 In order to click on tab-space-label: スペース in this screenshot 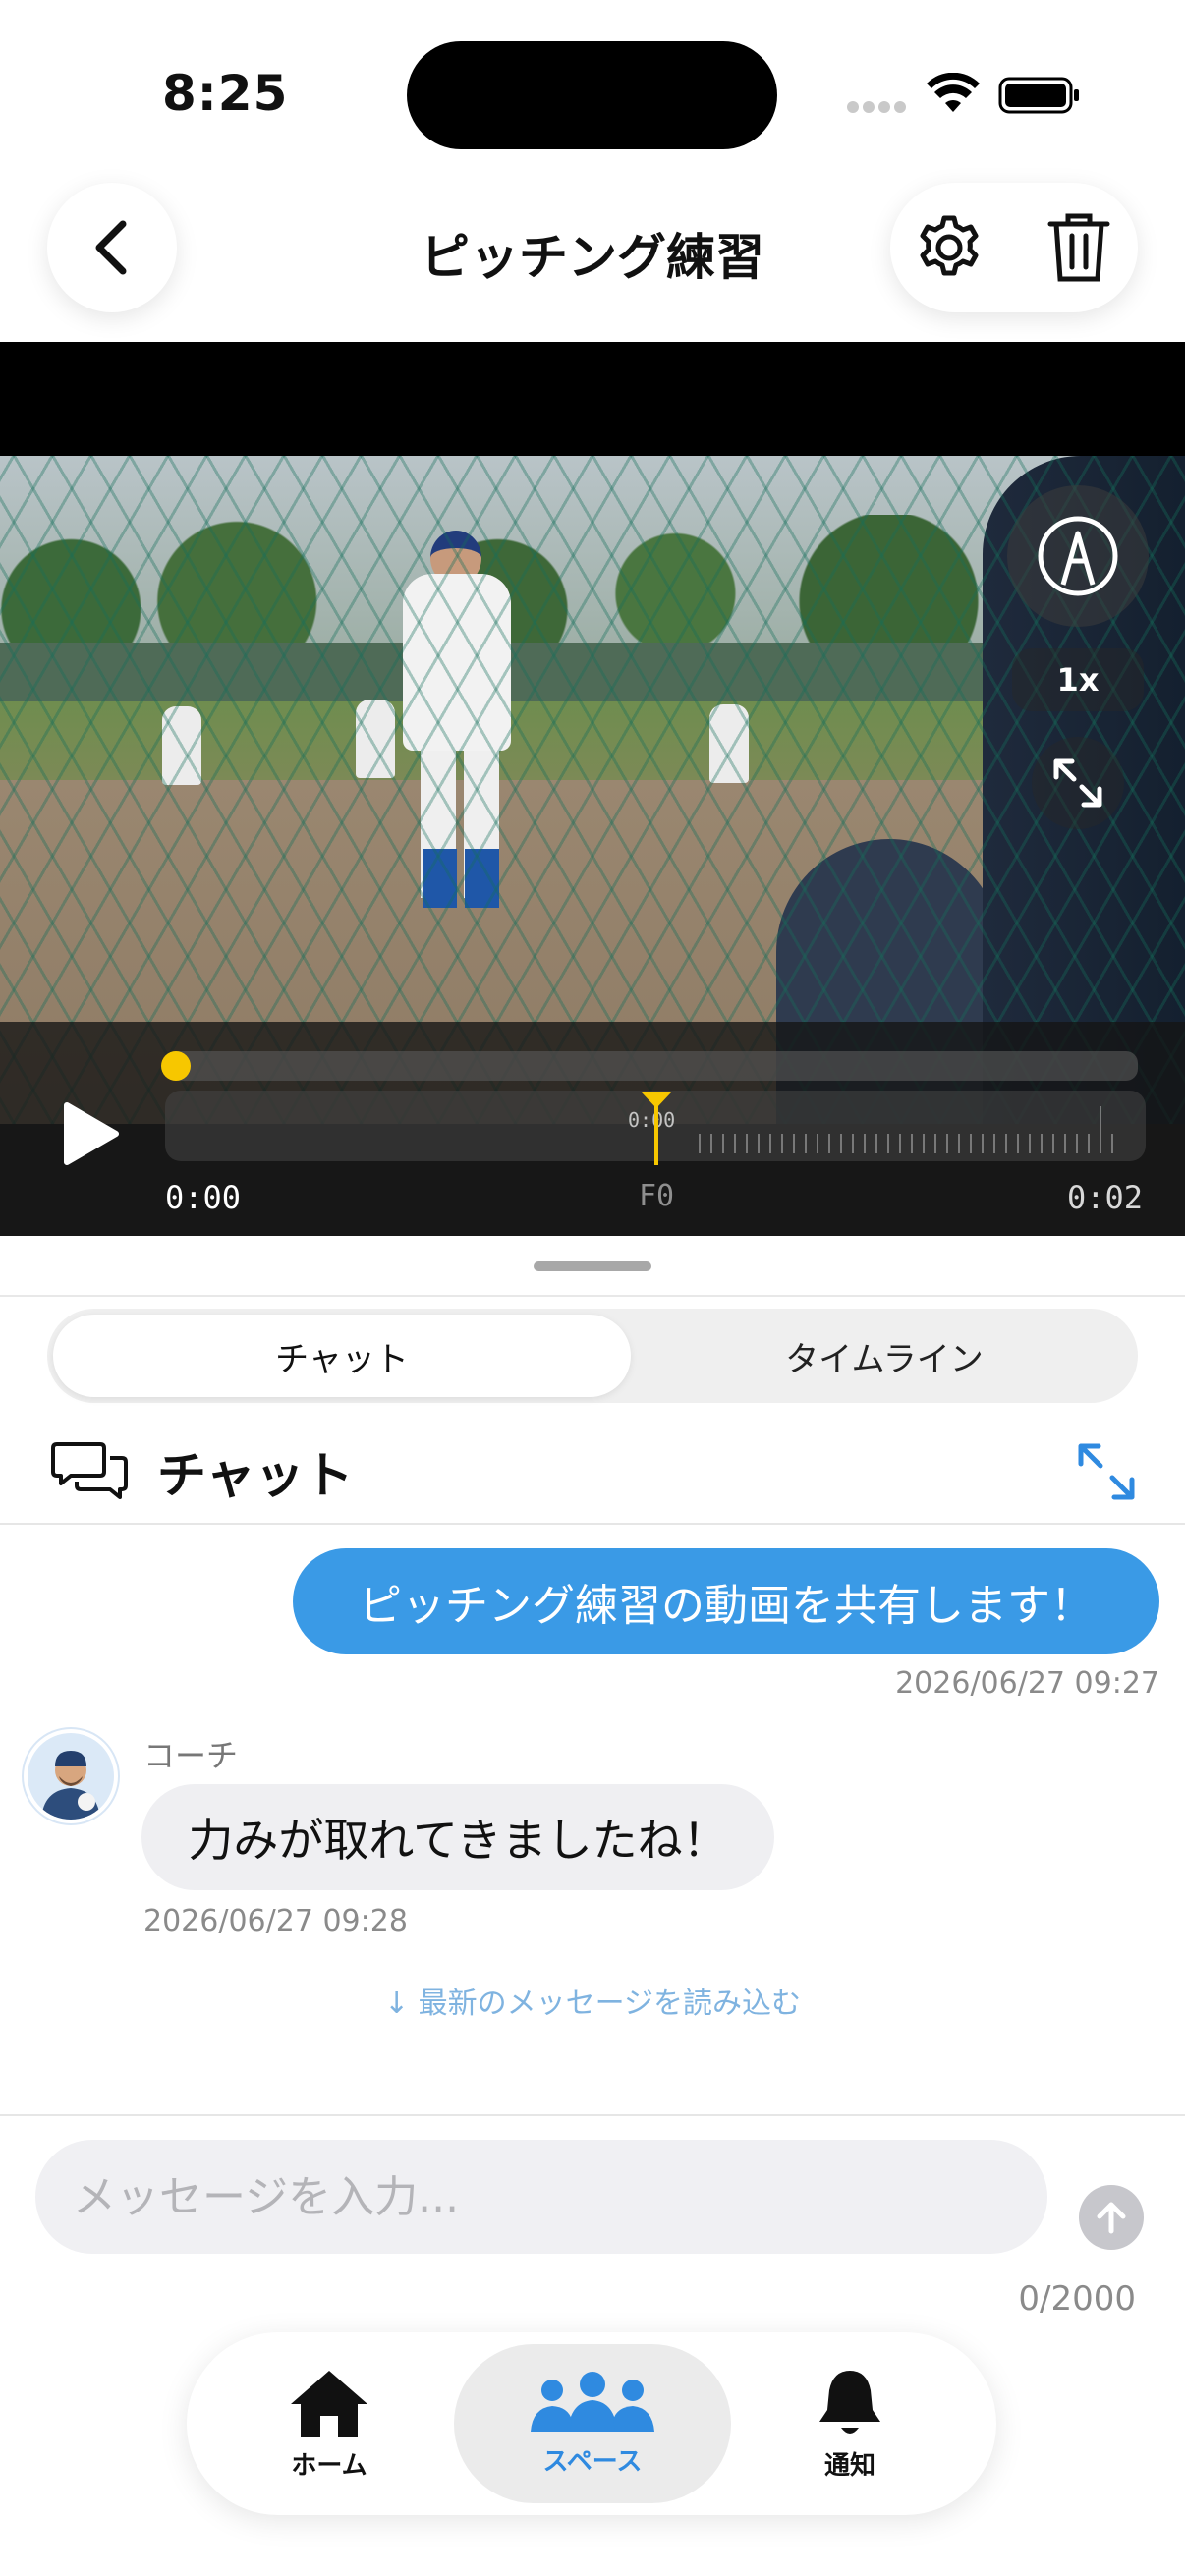, I will do `click(592, 2461)`.